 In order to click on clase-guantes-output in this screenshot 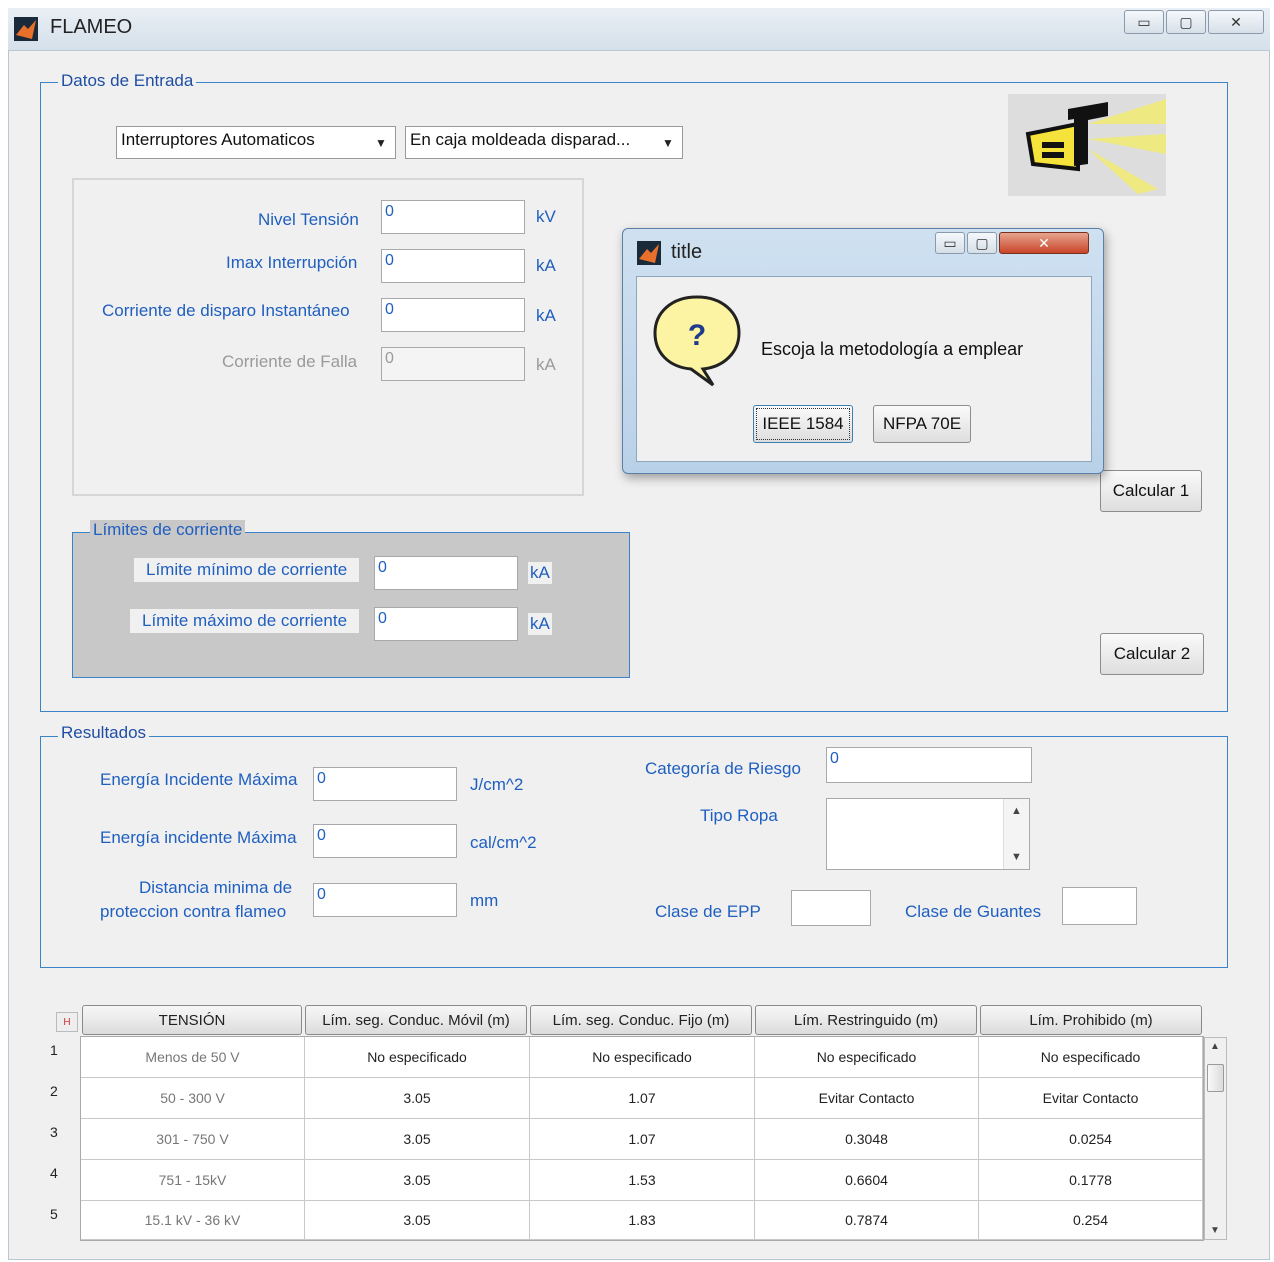, I will do `click(1099, 906)`.